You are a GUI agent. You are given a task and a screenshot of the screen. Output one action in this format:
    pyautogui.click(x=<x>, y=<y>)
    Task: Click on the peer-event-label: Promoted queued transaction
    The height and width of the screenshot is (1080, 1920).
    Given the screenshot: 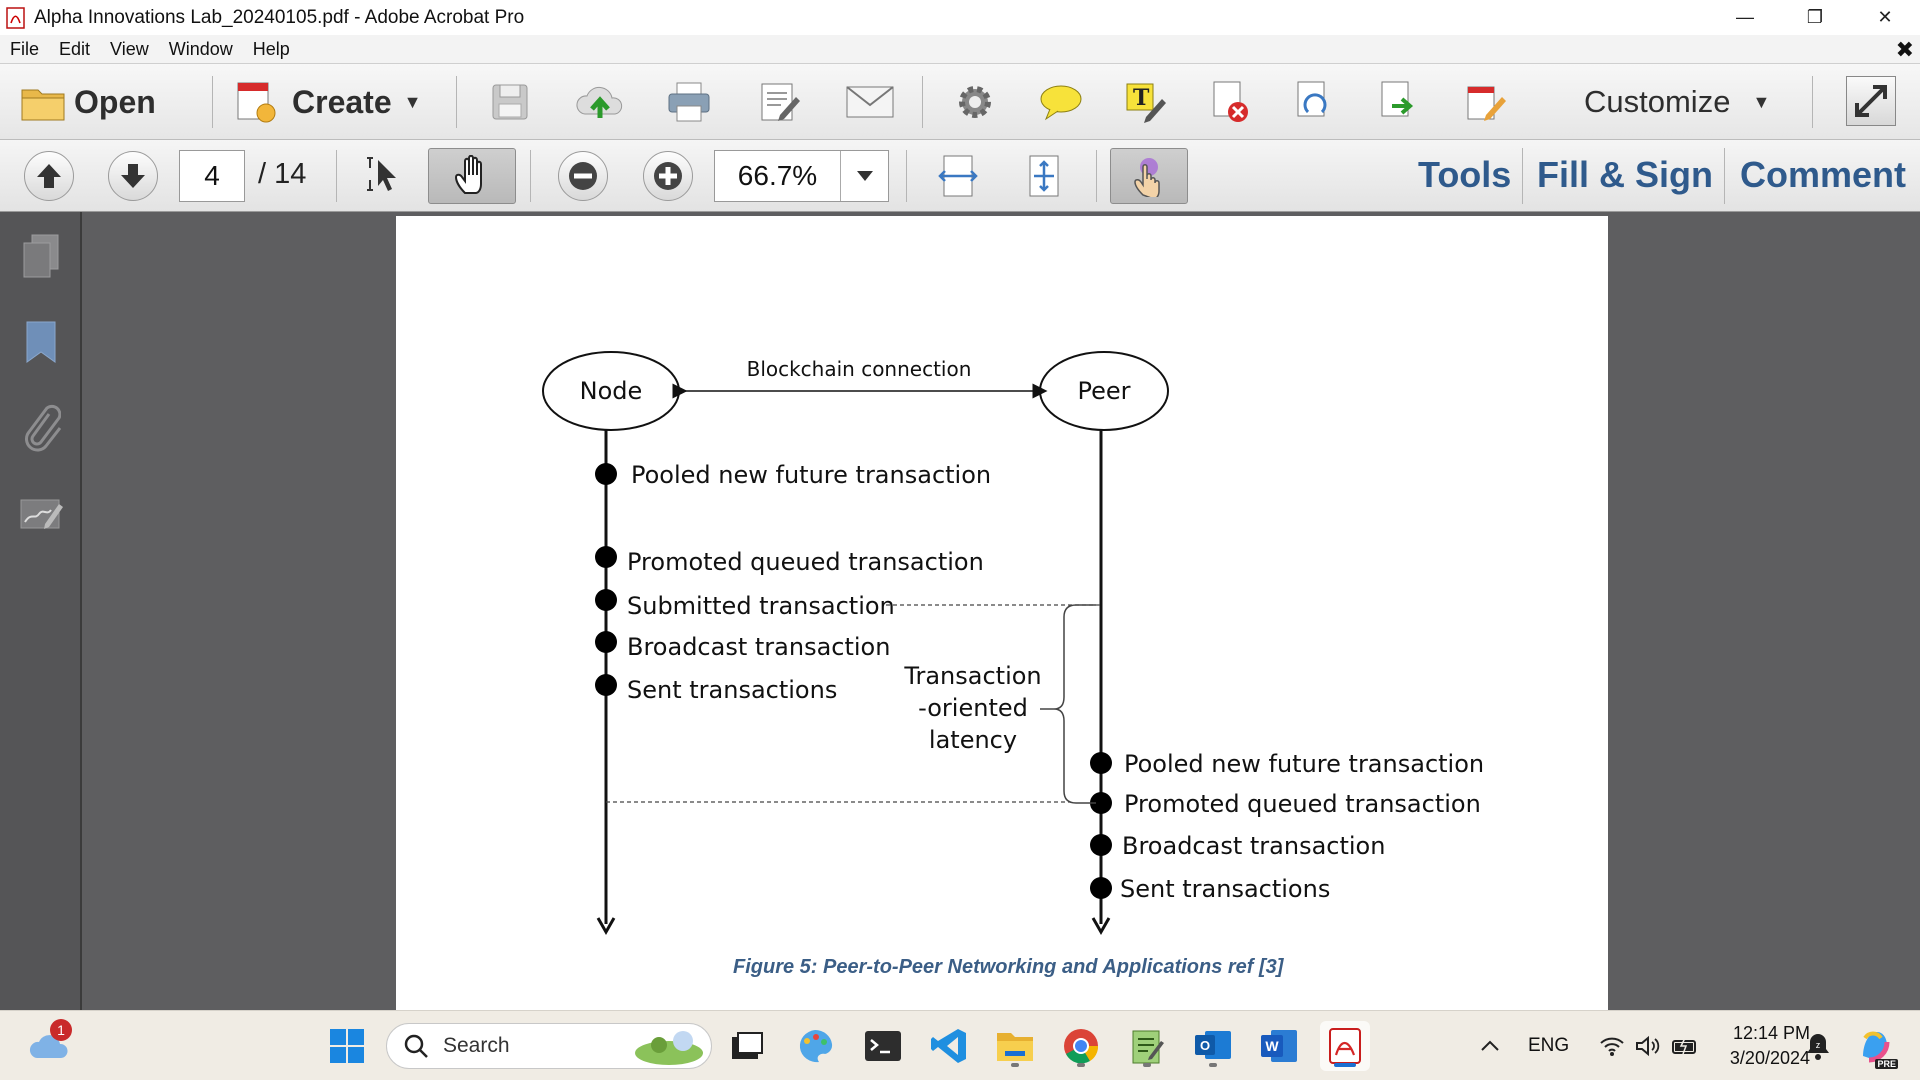 What is the action you would take?
    pyautogui.click(x=1302, y=804)
    